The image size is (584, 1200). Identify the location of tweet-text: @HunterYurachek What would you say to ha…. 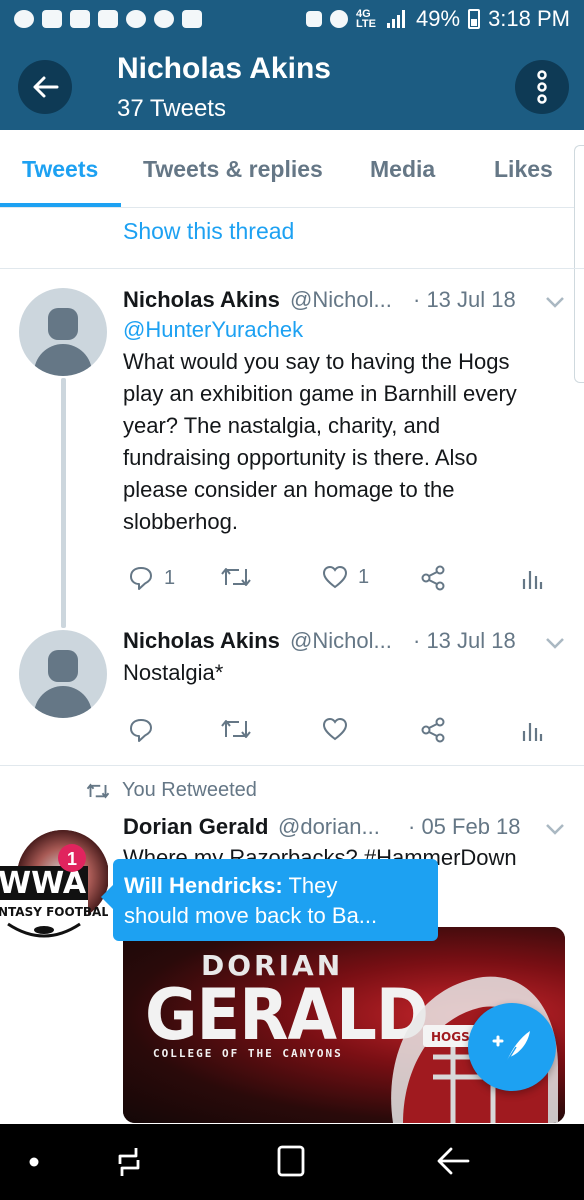
(343, 426).